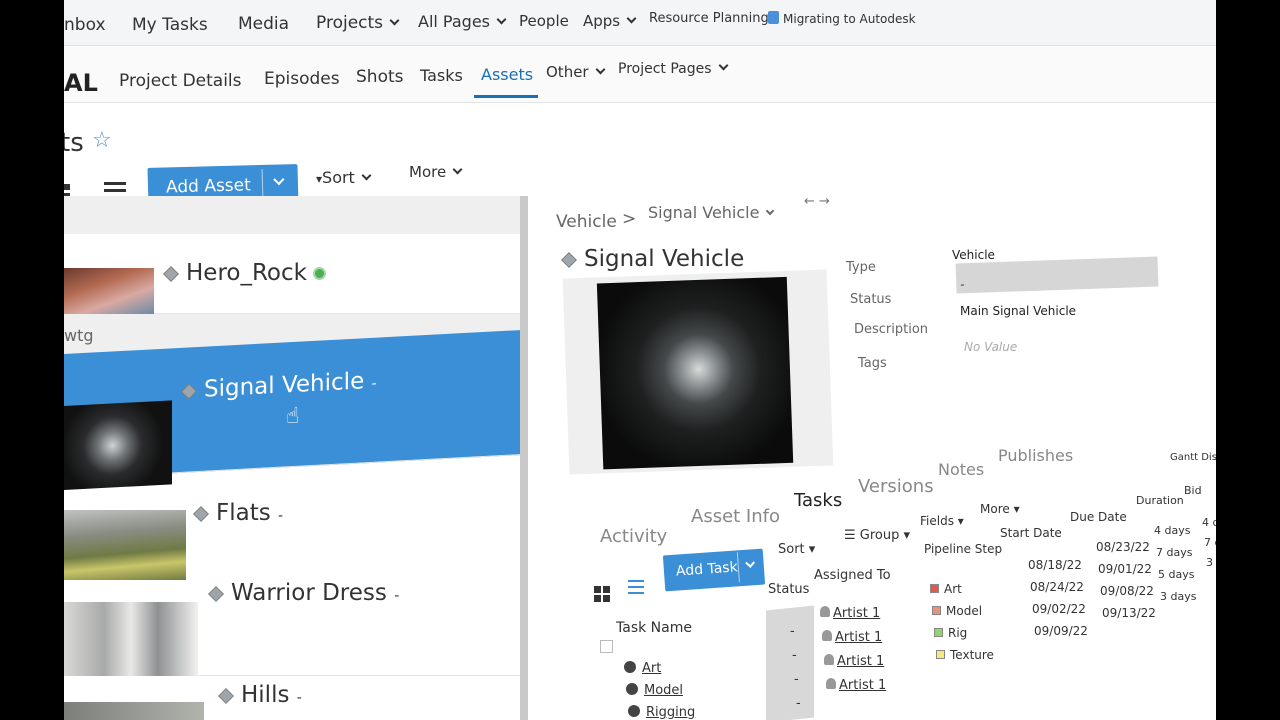 This screenshot has width=1280, height=720. Describe the element at coordinates (652, 259) in the screenshot. I see `asset-title: Signal Vehicle` at that location.